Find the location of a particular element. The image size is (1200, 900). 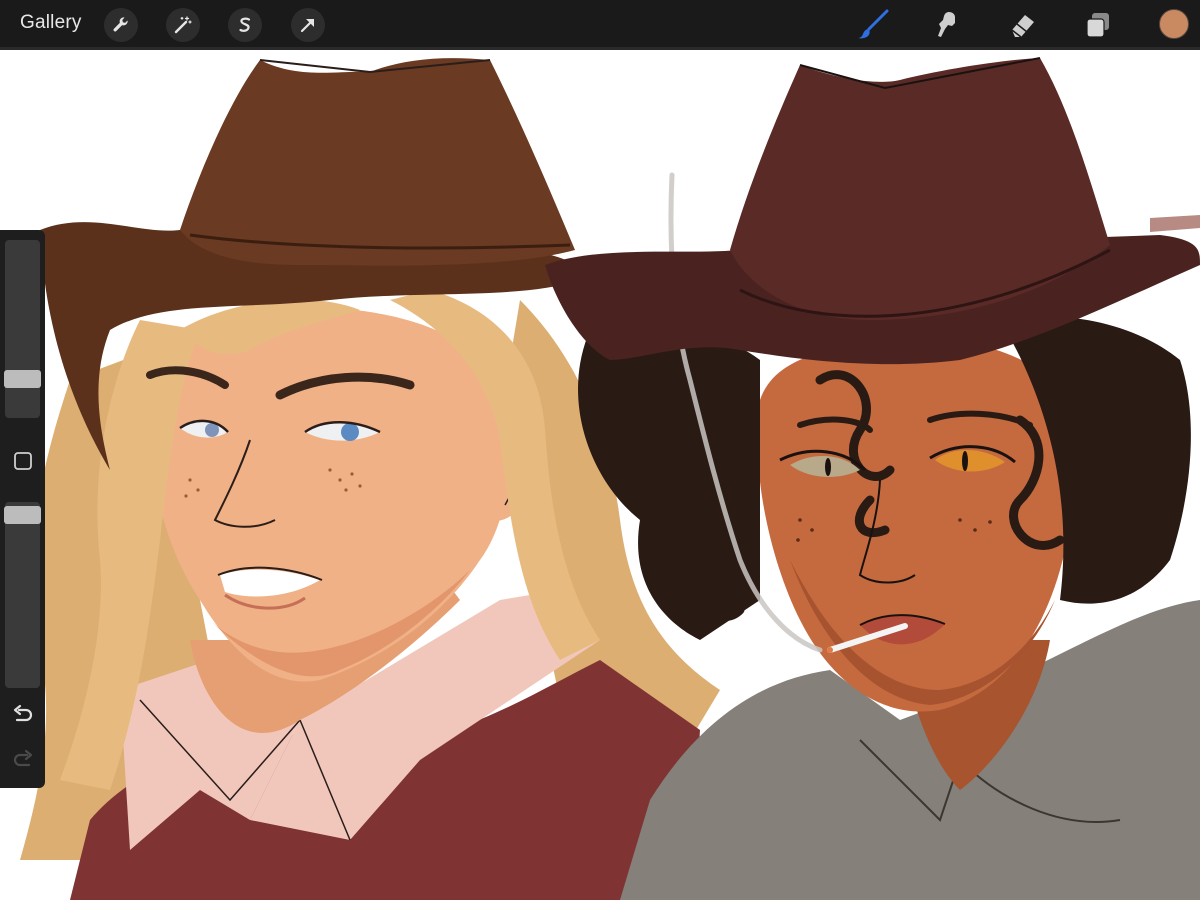

wrench-icon is located at coordinates (120, 24).